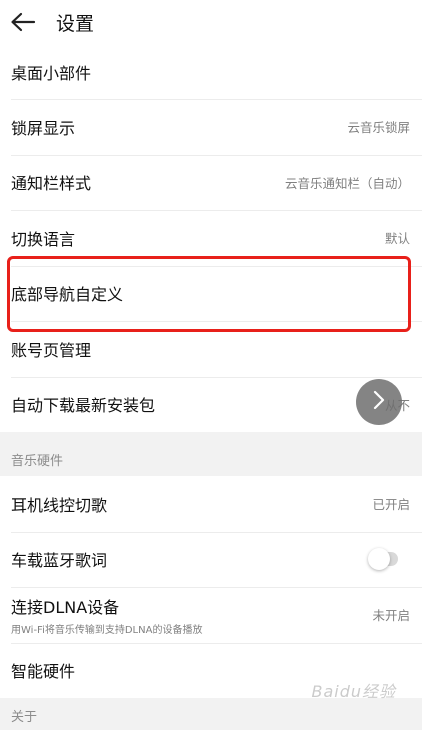 Image resolution: width=422 pixels, height=730 pixels. I want to click on setting-label: 自动下载最新安装包, so click(83, 406).